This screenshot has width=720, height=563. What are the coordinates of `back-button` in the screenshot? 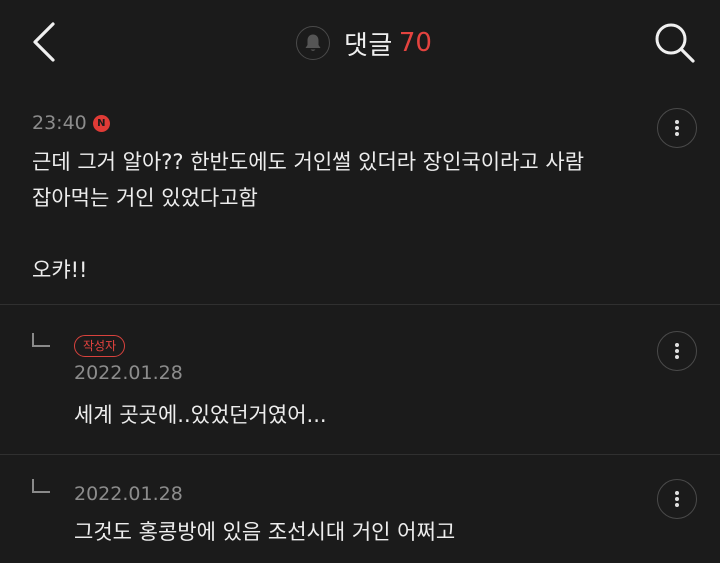 It's located at (44, 42).